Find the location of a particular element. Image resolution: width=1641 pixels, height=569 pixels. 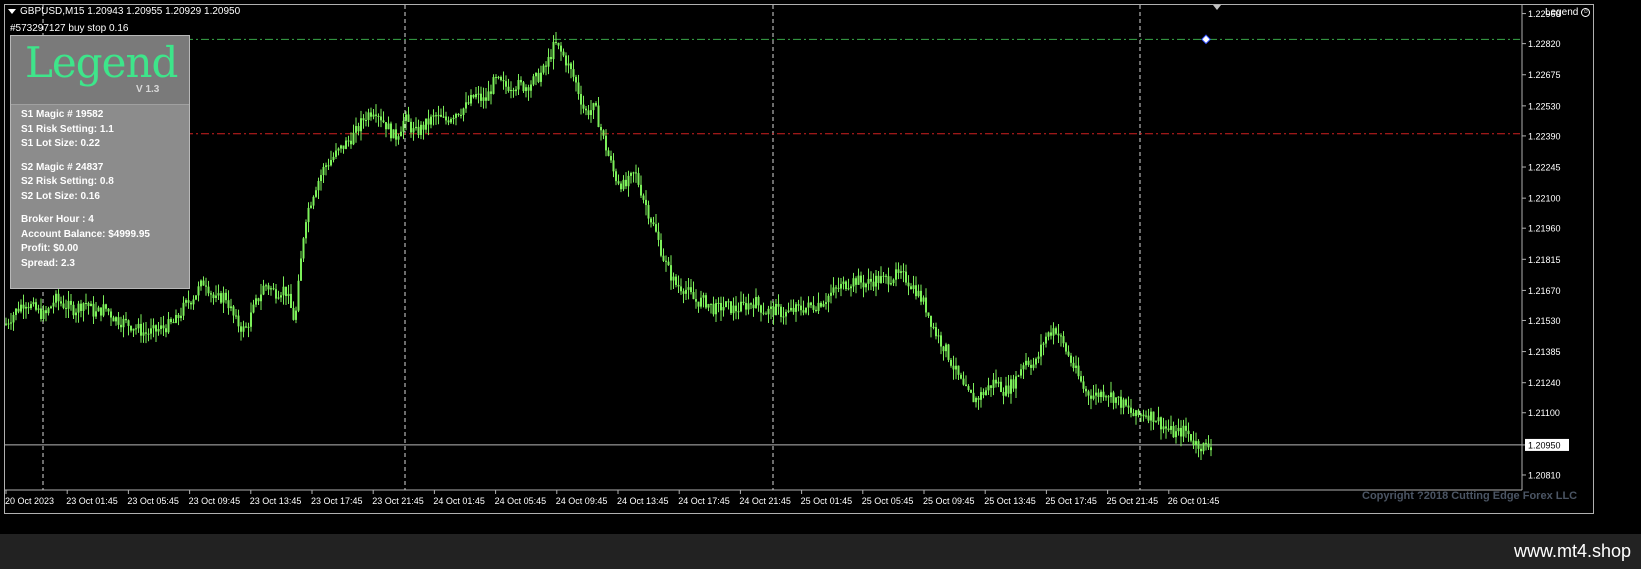

x-tick-label: 24 Oct 05:45 is located at coordinates (521, 501).